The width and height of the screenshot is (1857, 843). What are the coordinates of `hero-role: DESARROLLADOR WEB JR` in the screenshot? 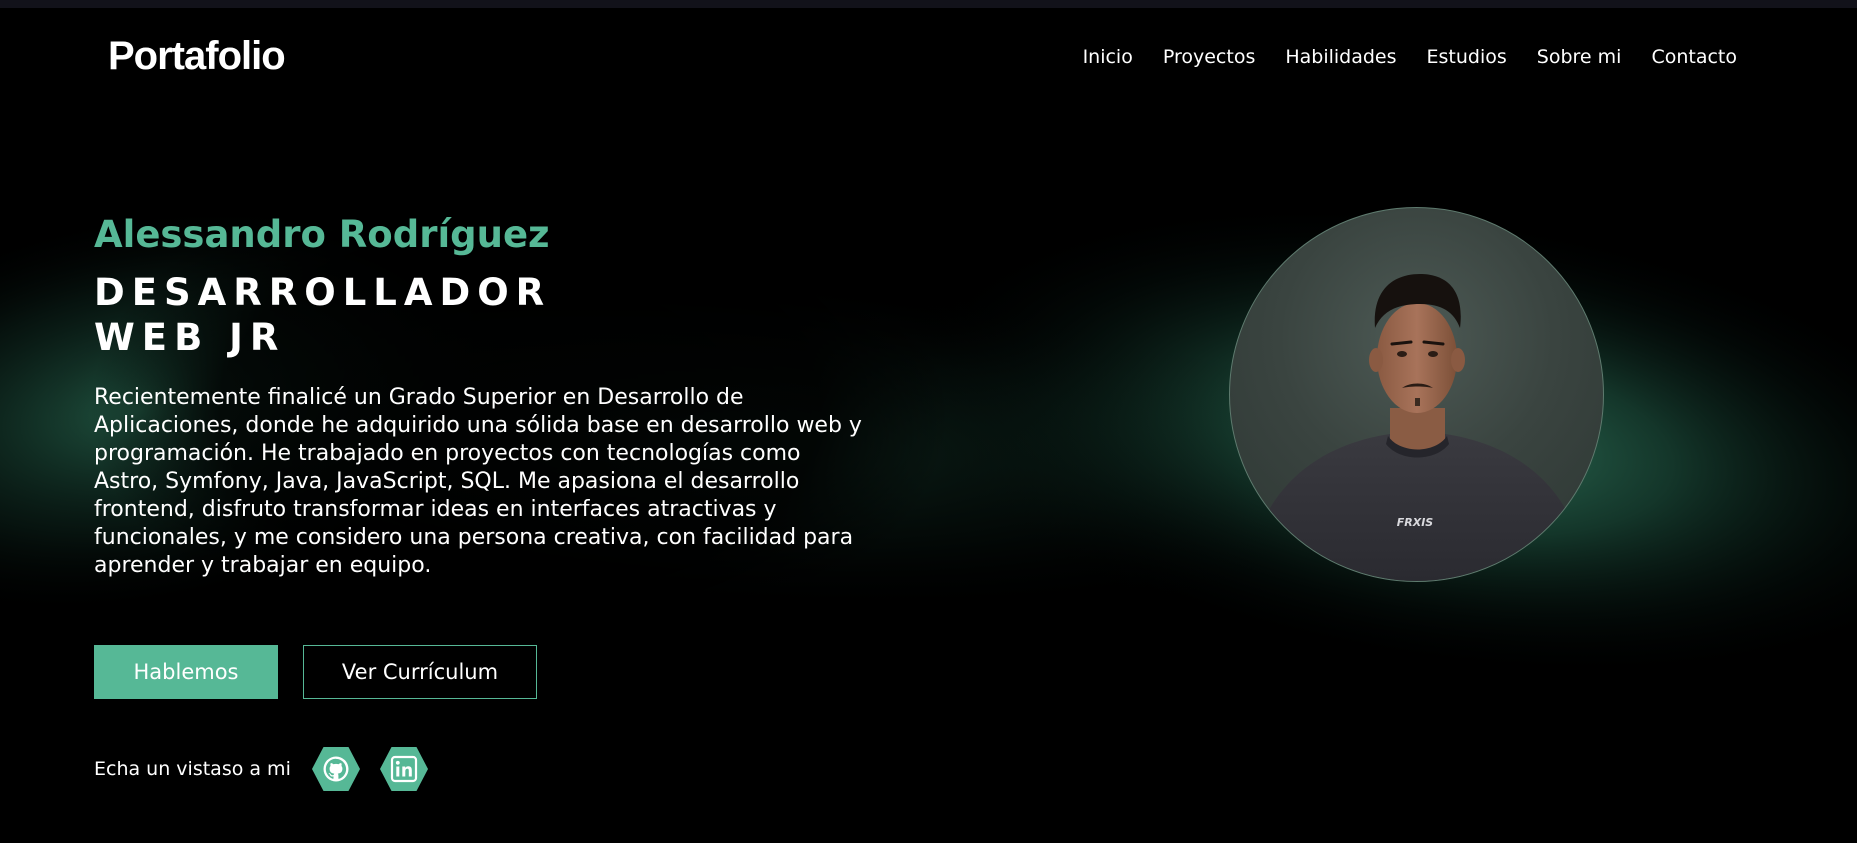 It's located at (484, 315).